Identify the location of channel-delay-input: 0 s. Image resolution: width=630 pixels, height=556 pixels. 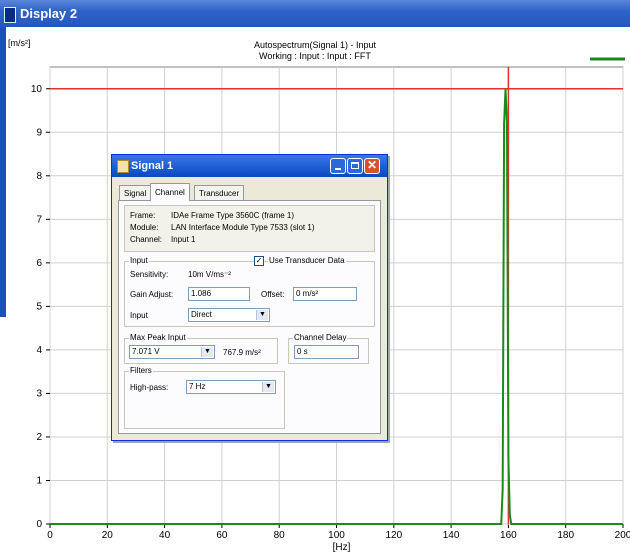
(326, 352).